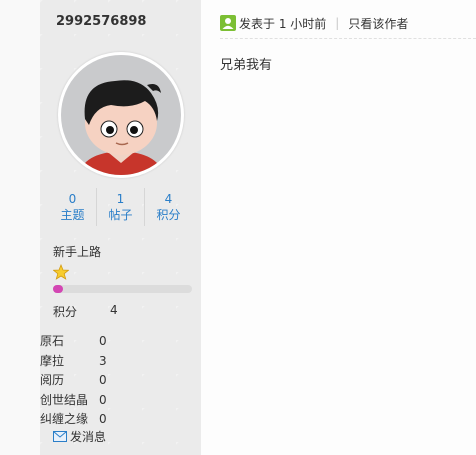 The width and height of the screenshot is (476, 455). I want to click on stat-posts-count: 1, so click(120, 199).